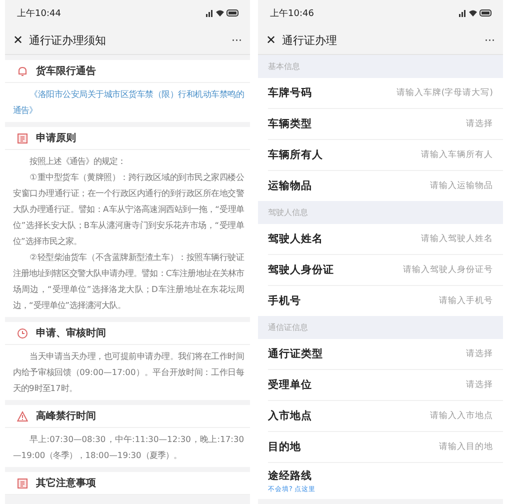 The width and height of the screenshot is (508, 504). Describe the element at coordinates (288, 327) in the screenshot. I see `group-title: 通信证信息` at that location.